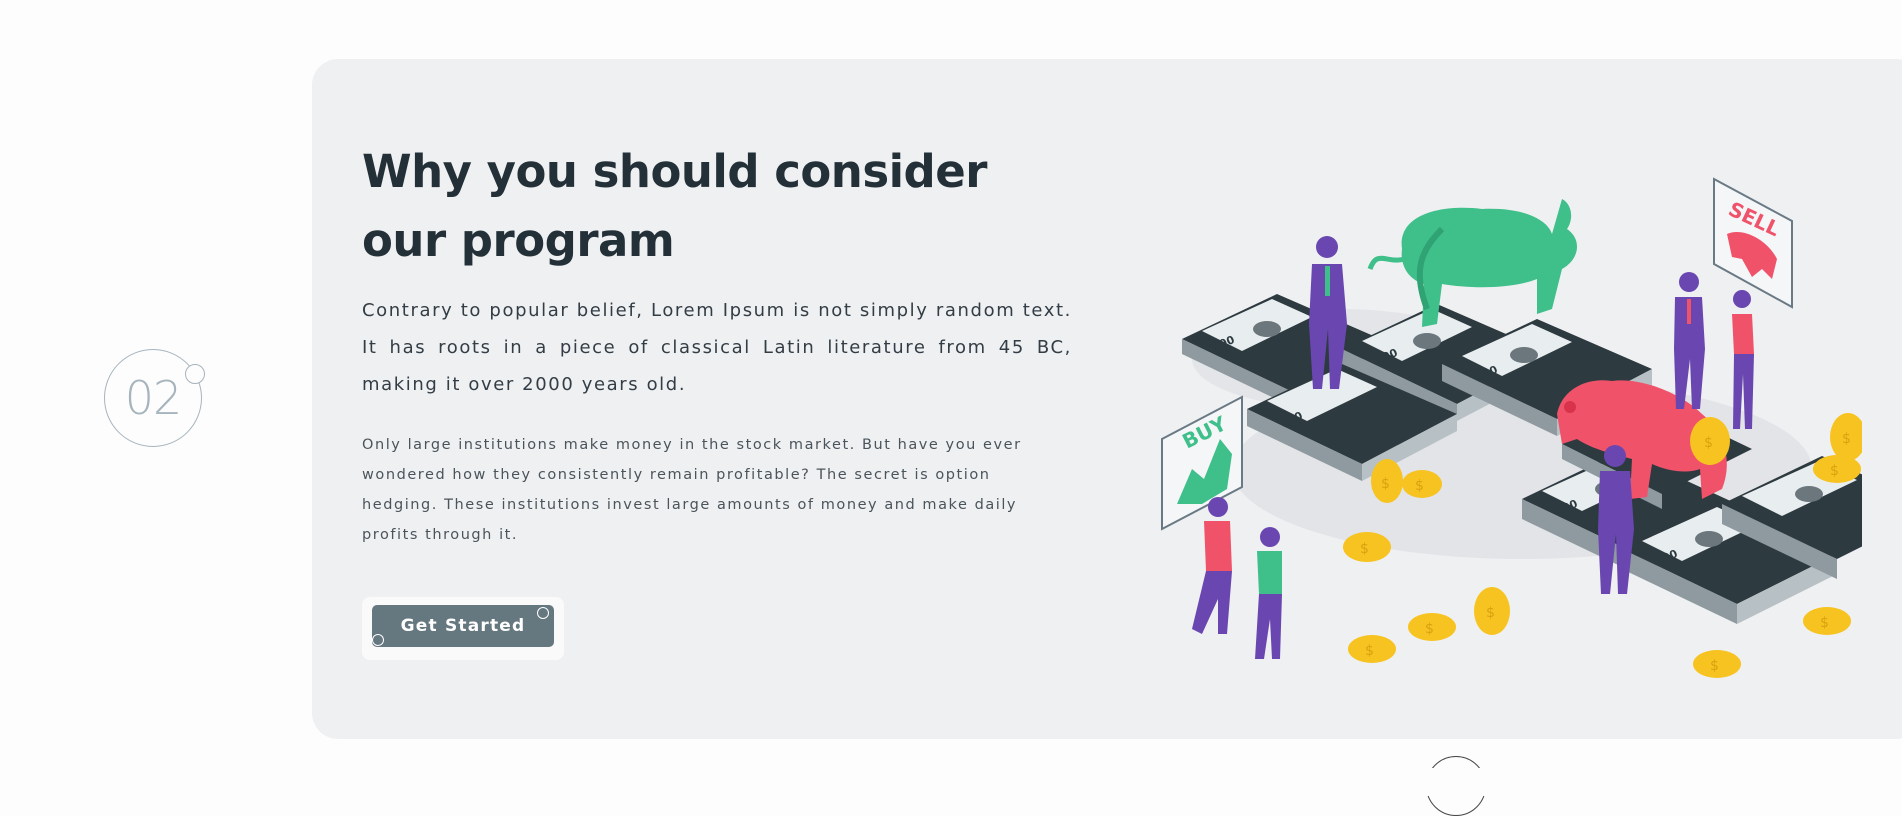 The height and width of the screenshot is (816, 1902). I want to click on bull-figure, so click(1472, 263).